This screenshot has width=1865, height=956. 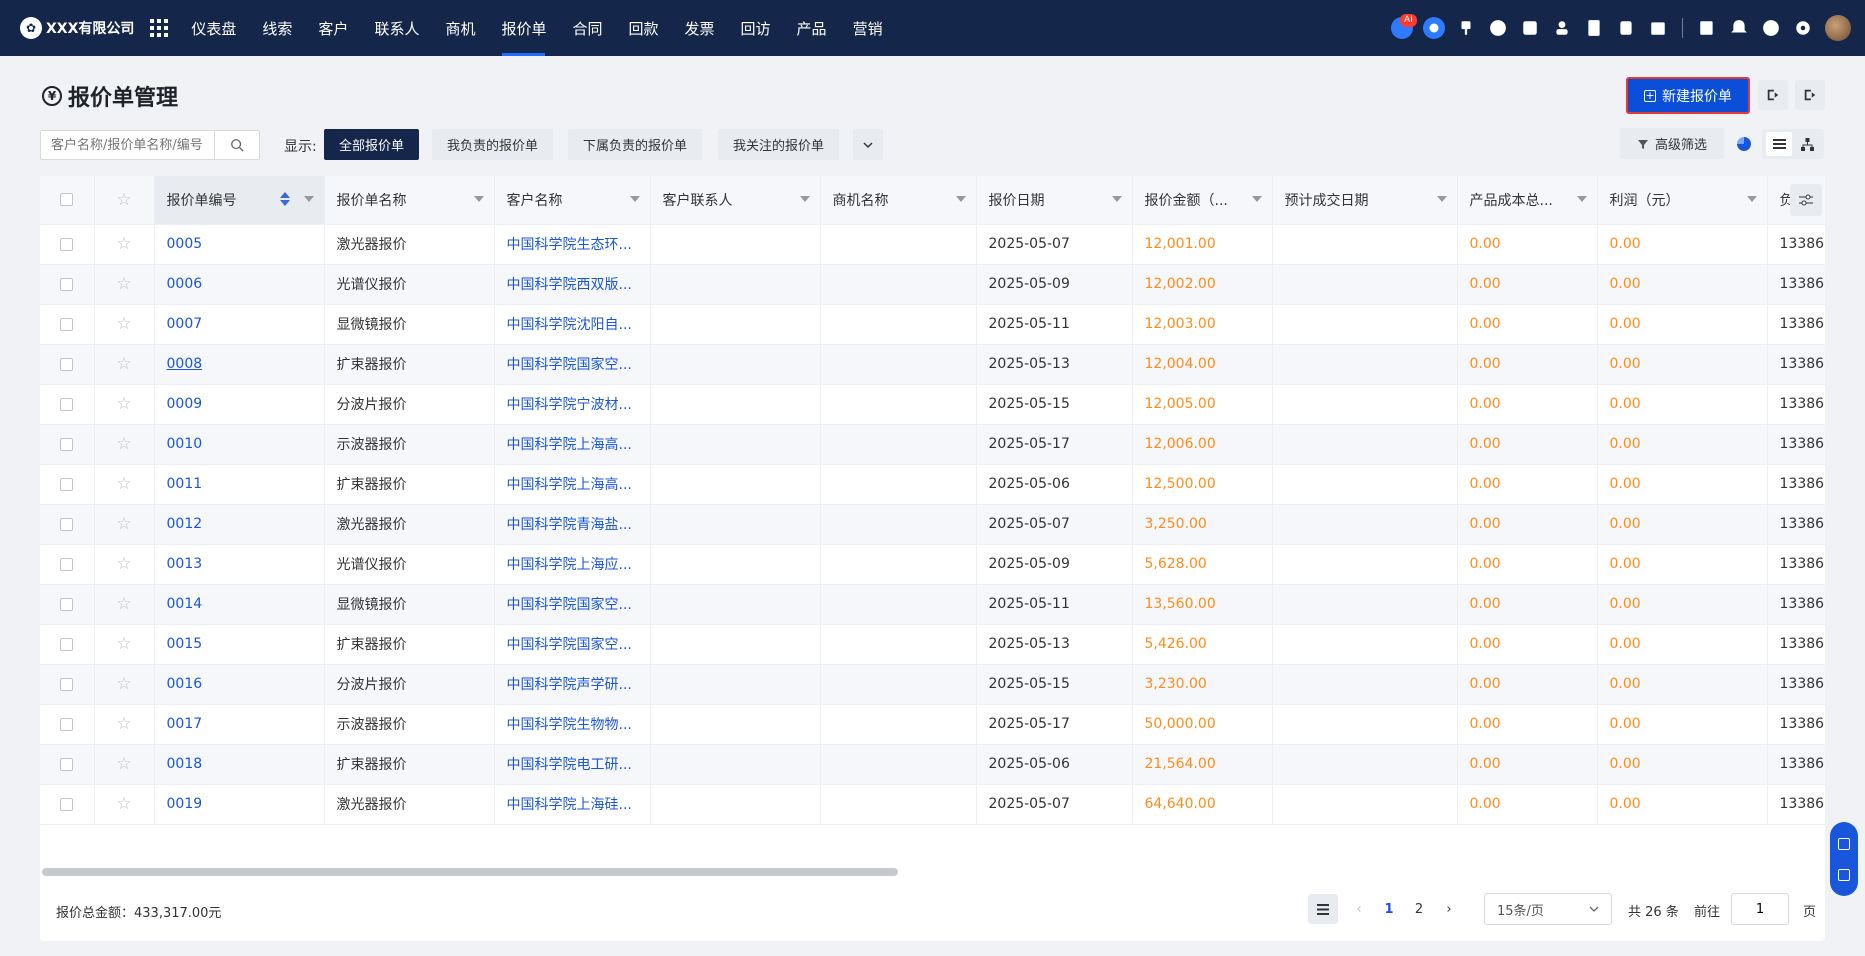 What do you see at coordinates (409, 200) in the screenshot?
I see `col-quote-name: 报价单名称` at bounding box center [409, 200].